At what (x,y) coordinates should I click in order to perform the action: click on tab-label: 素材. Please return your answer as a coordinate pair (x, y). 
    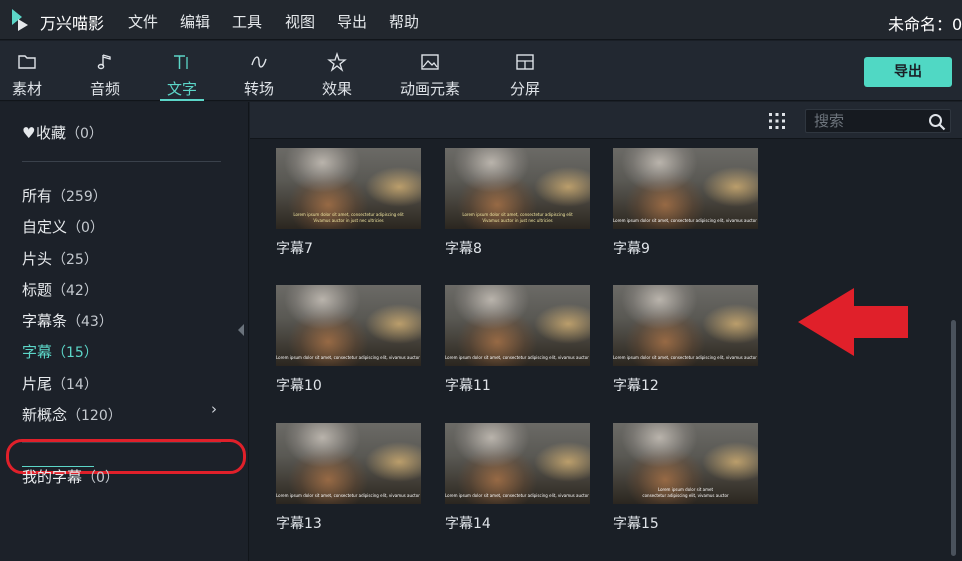
    Looking at the image, I should click on (26, 89).